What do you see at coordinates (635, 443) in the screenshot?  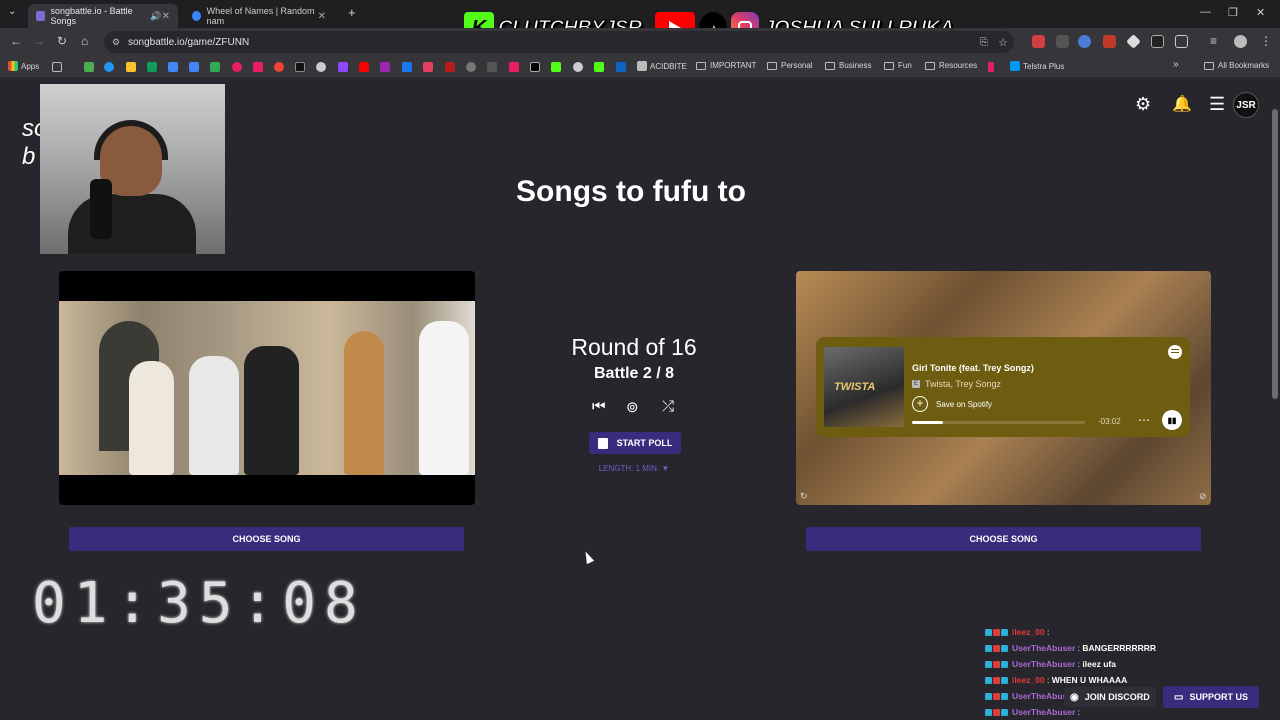 I see `start-poll-button: START POLL` at bounding box center [635, 443].